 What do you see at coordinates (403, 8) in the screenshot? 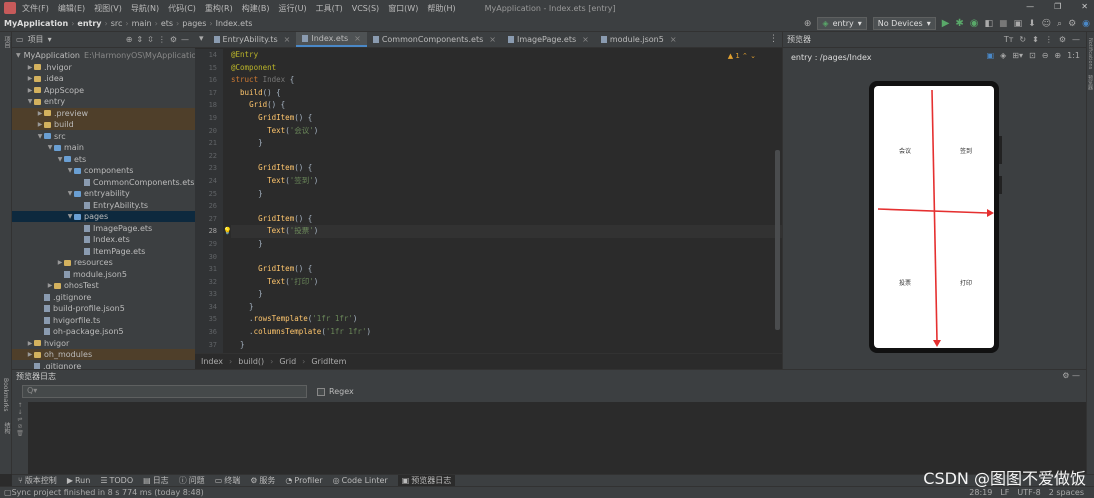
I see `menu-item: 窗口(W)` at bounding box center [403, 8].